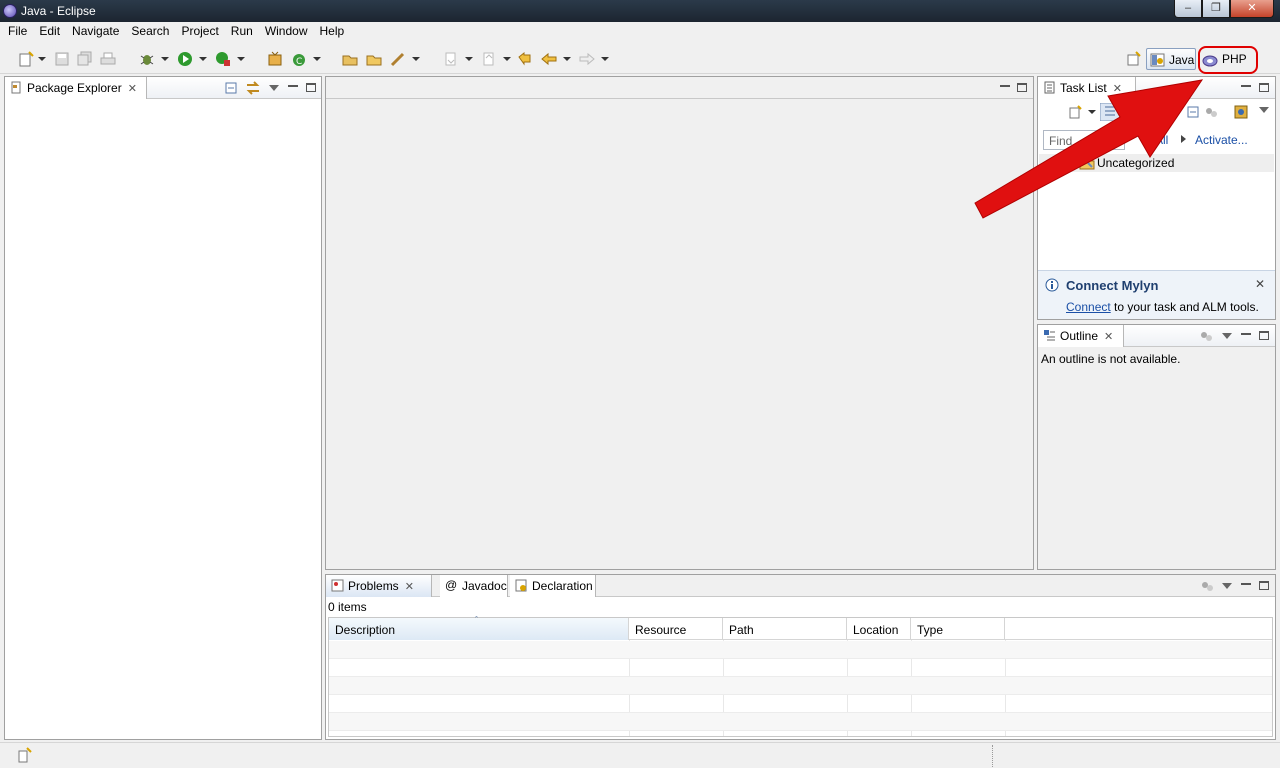 The image size is (1280, 768). I want to click on category-folder-icon, so click(1087, 164).